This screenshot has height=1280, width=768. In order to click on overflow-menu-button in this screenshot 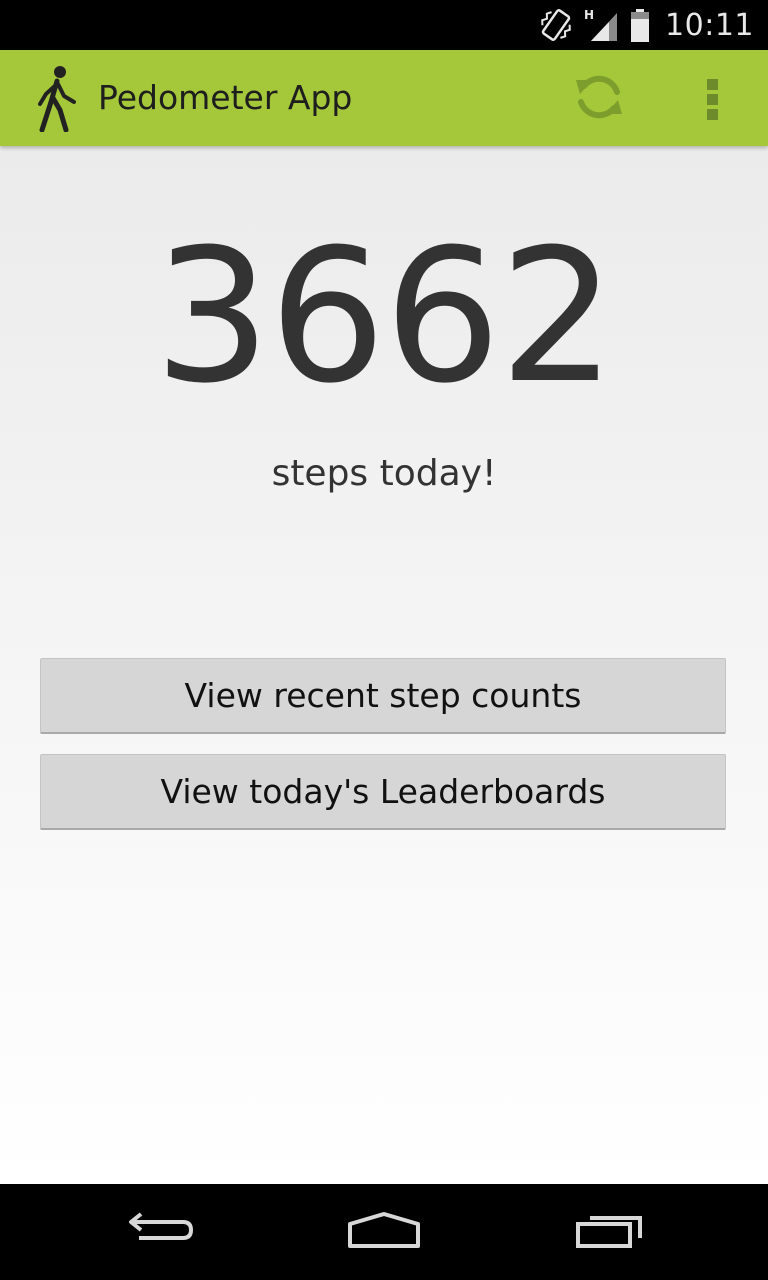, I will do `click(712, 99)`.